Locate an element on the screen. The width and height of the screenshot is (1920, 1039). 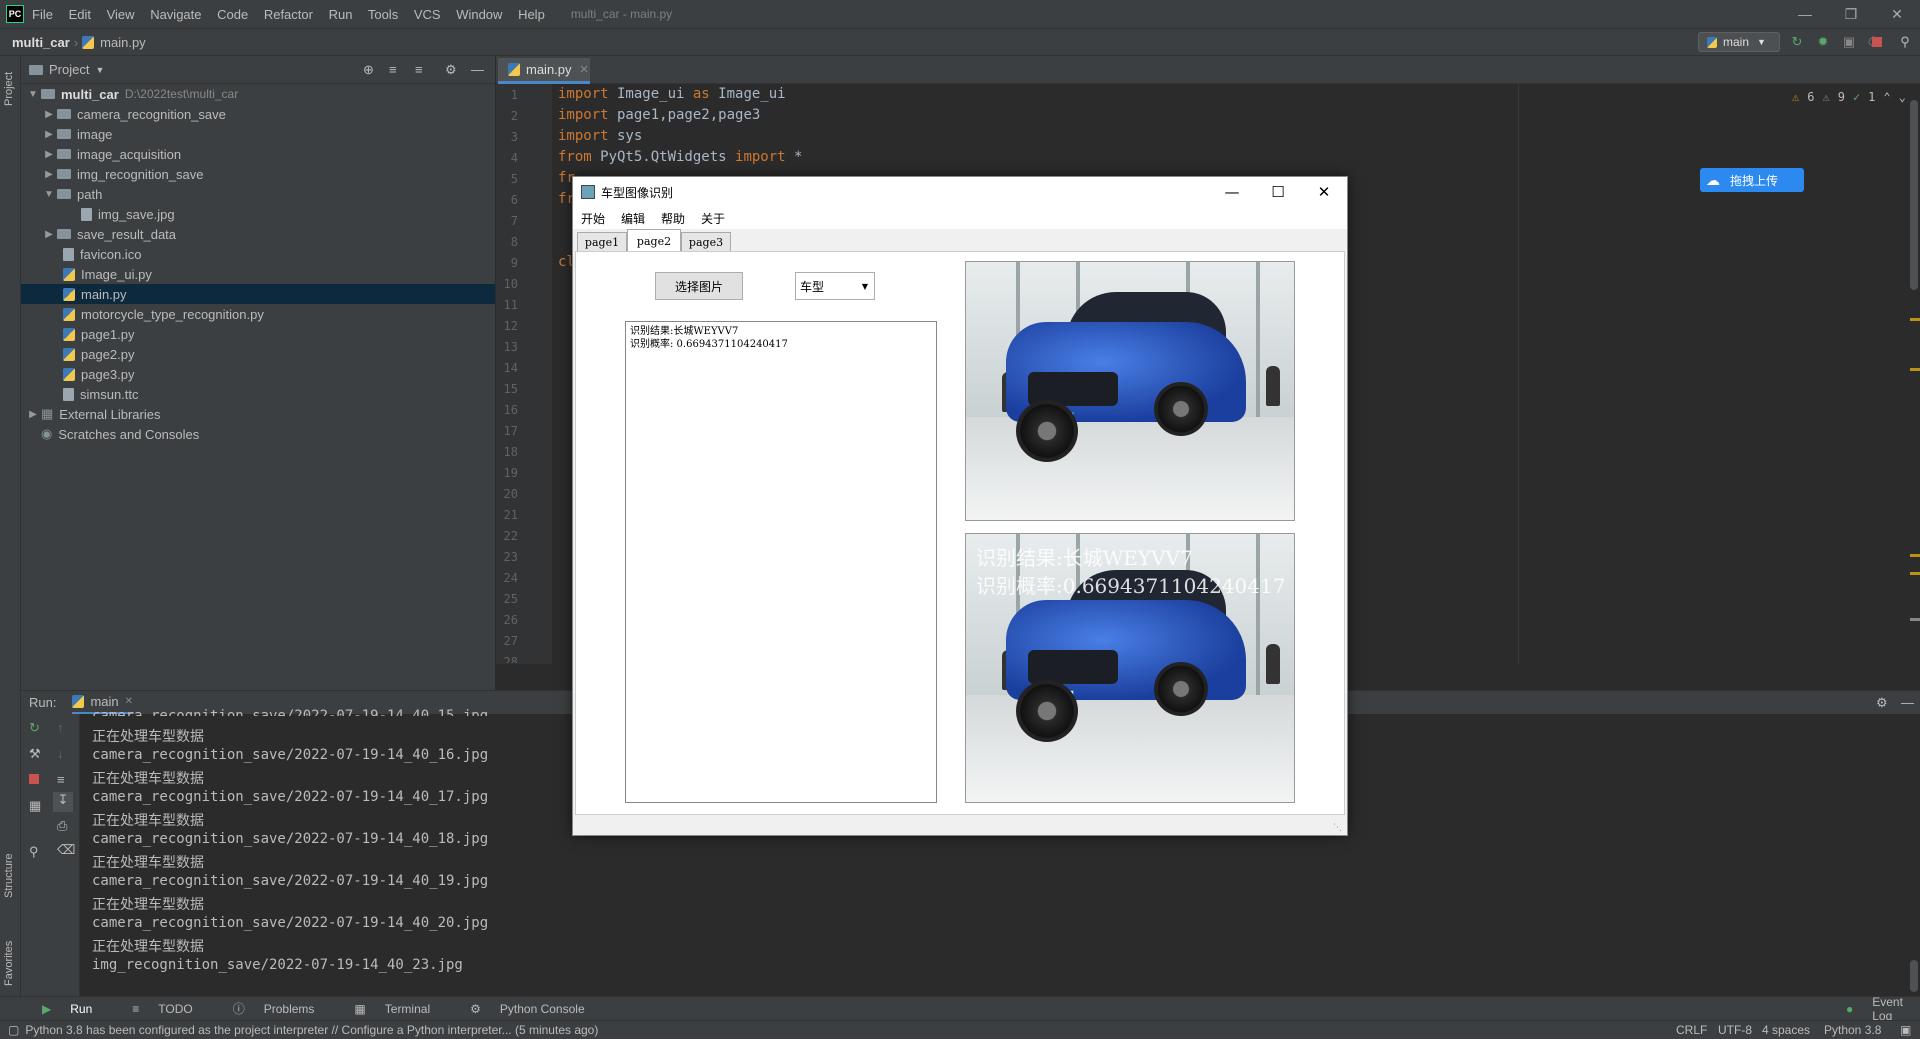
qt-menu-edit: 编辑 is located at coordinates (633, 218).